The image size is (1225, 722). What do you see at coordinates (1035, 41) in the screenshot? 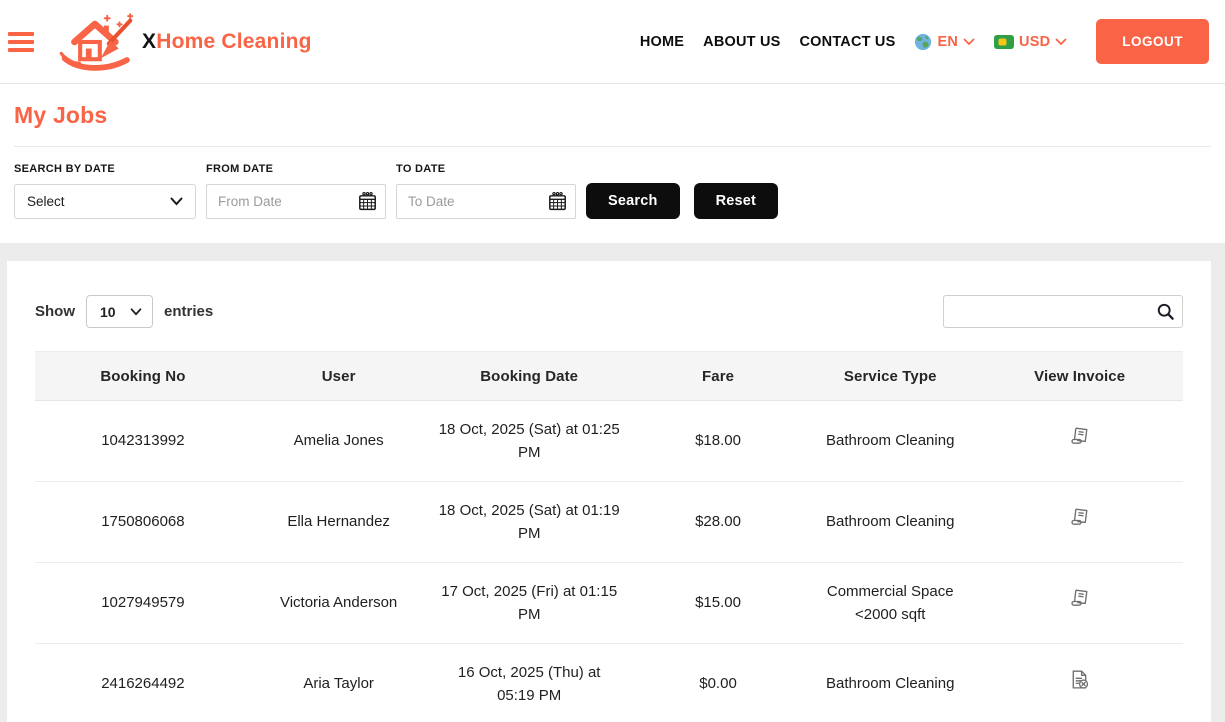
I see `currency-label: USD` at bounding box center [1035, 41].